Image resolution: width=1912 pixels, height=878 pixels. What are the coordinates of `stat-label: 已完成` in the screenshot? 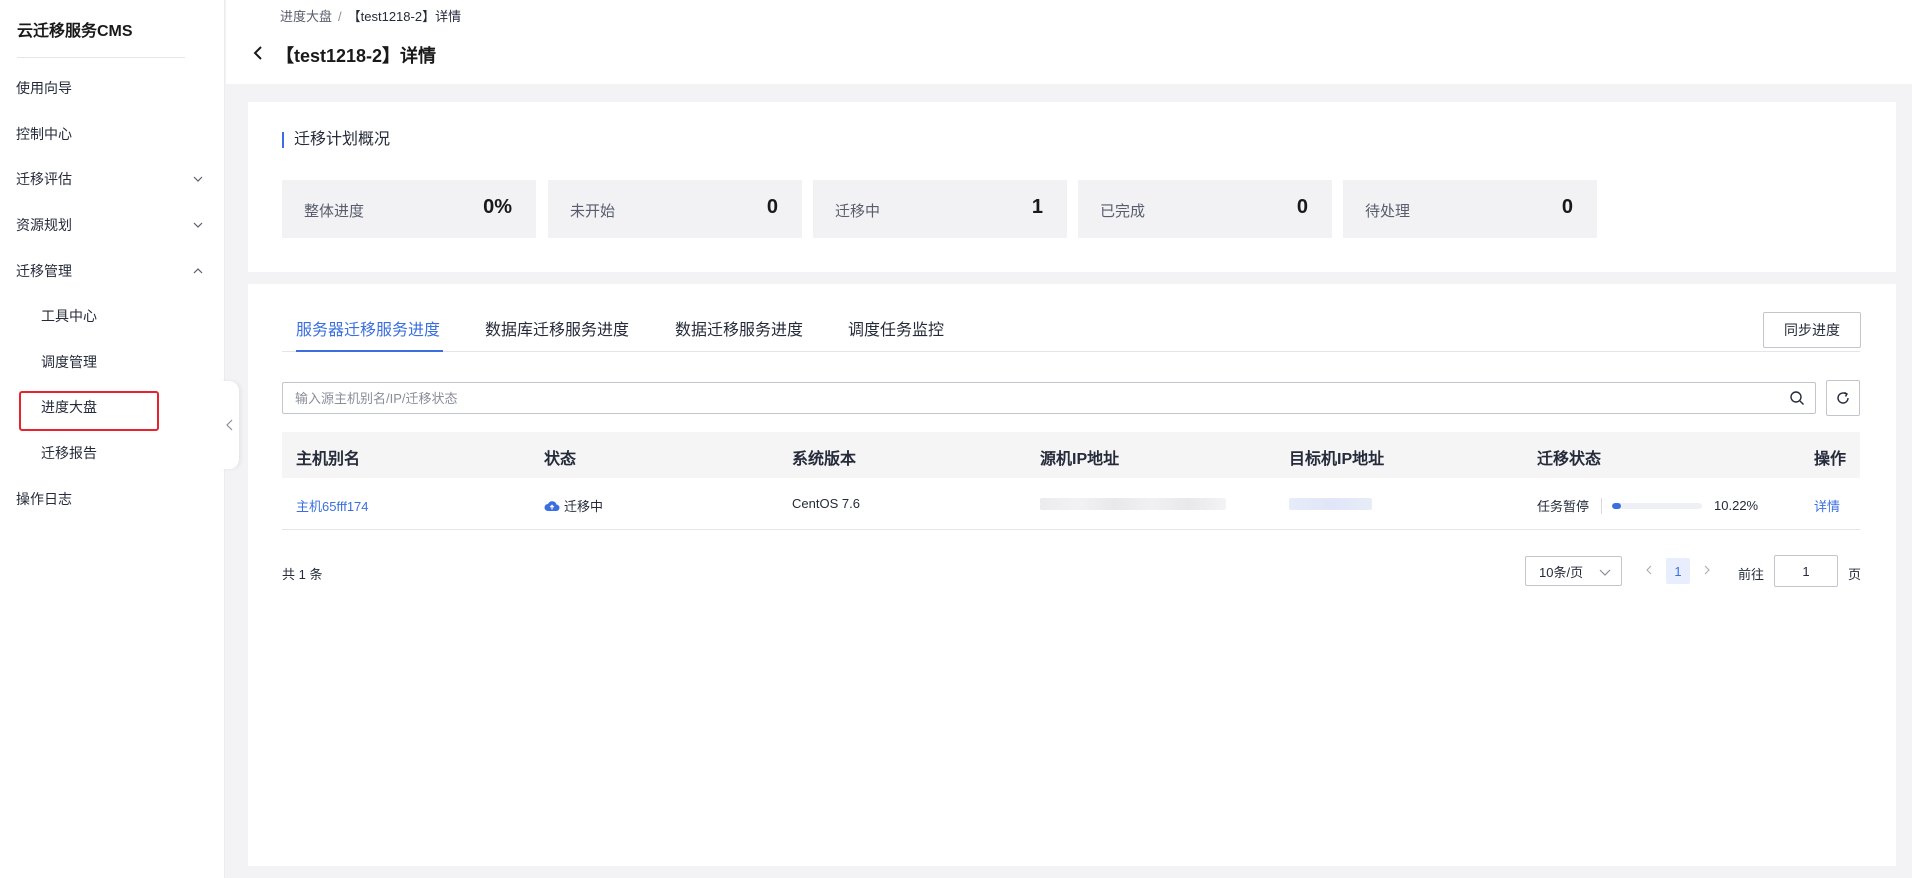 It's located at (1123, 211).